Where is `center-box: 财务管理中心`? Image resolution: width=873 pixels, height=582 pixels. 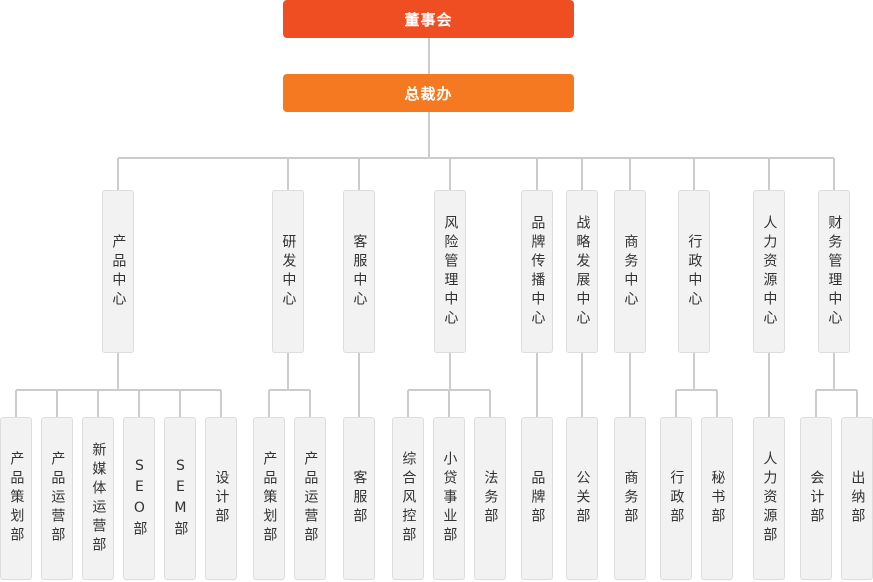 center-box: 财务管理中心 is located at coordinates (834, 271).